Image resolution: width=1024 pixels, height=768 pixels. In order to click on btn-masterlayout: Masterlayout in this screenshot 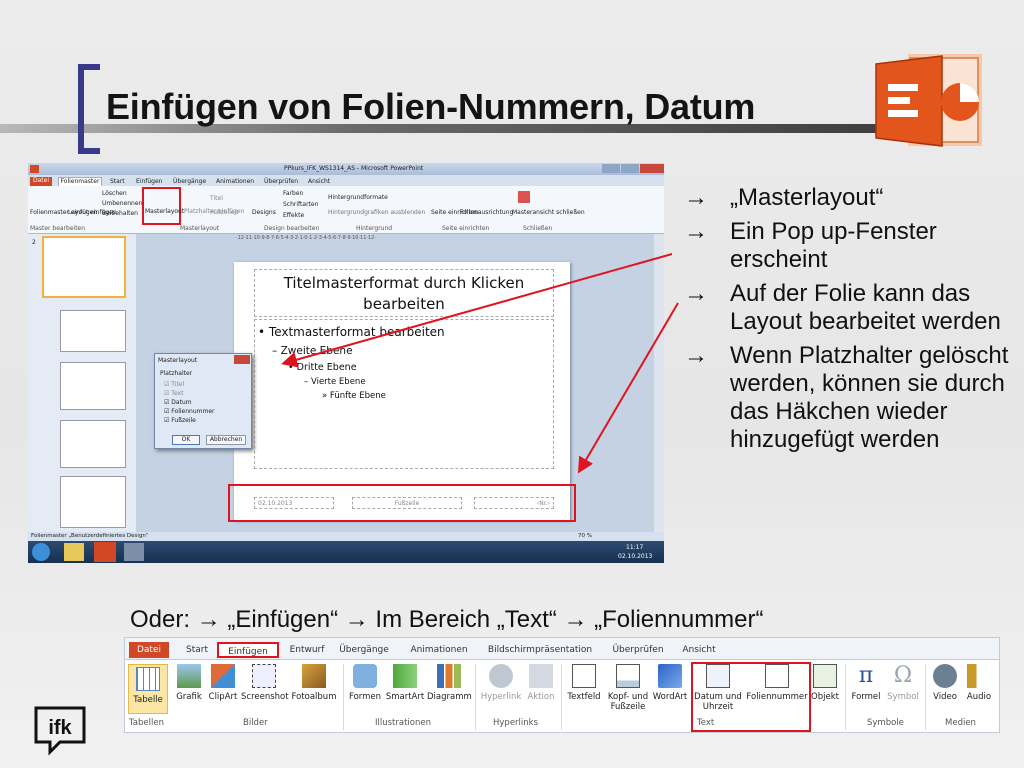, I will do `click(164, 211)`.